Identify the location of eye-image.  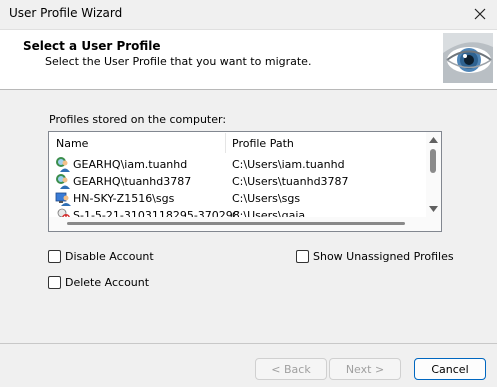
(468, 58).